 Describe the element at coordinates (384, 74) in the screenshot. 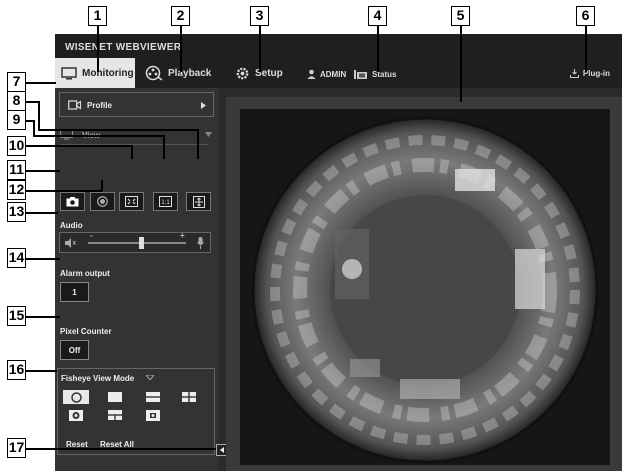

I see `status-label: Status` at that location.